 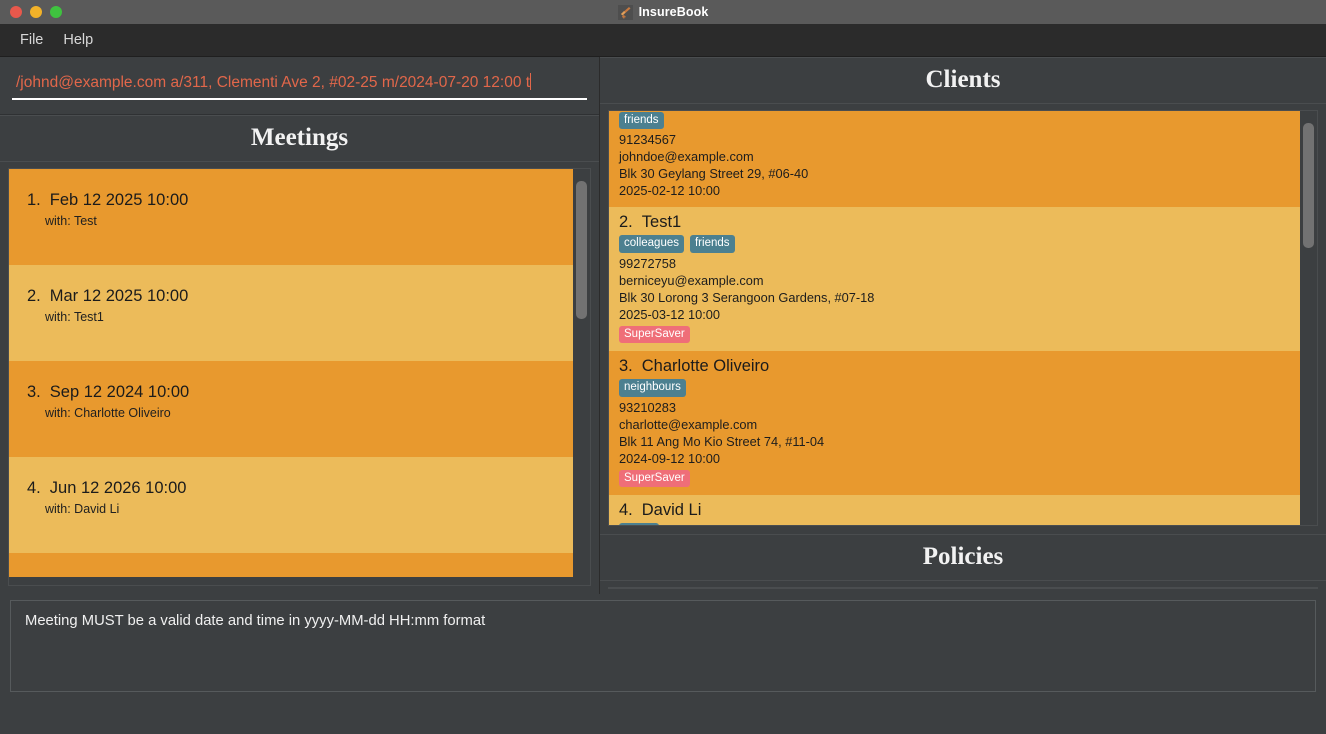 What do you see at coordinates (291, 217) in the screenshot?
I see `meeting-list-item: 1. Feb 12 2025 10:00 with: Test` at bounding box center [291, 217].